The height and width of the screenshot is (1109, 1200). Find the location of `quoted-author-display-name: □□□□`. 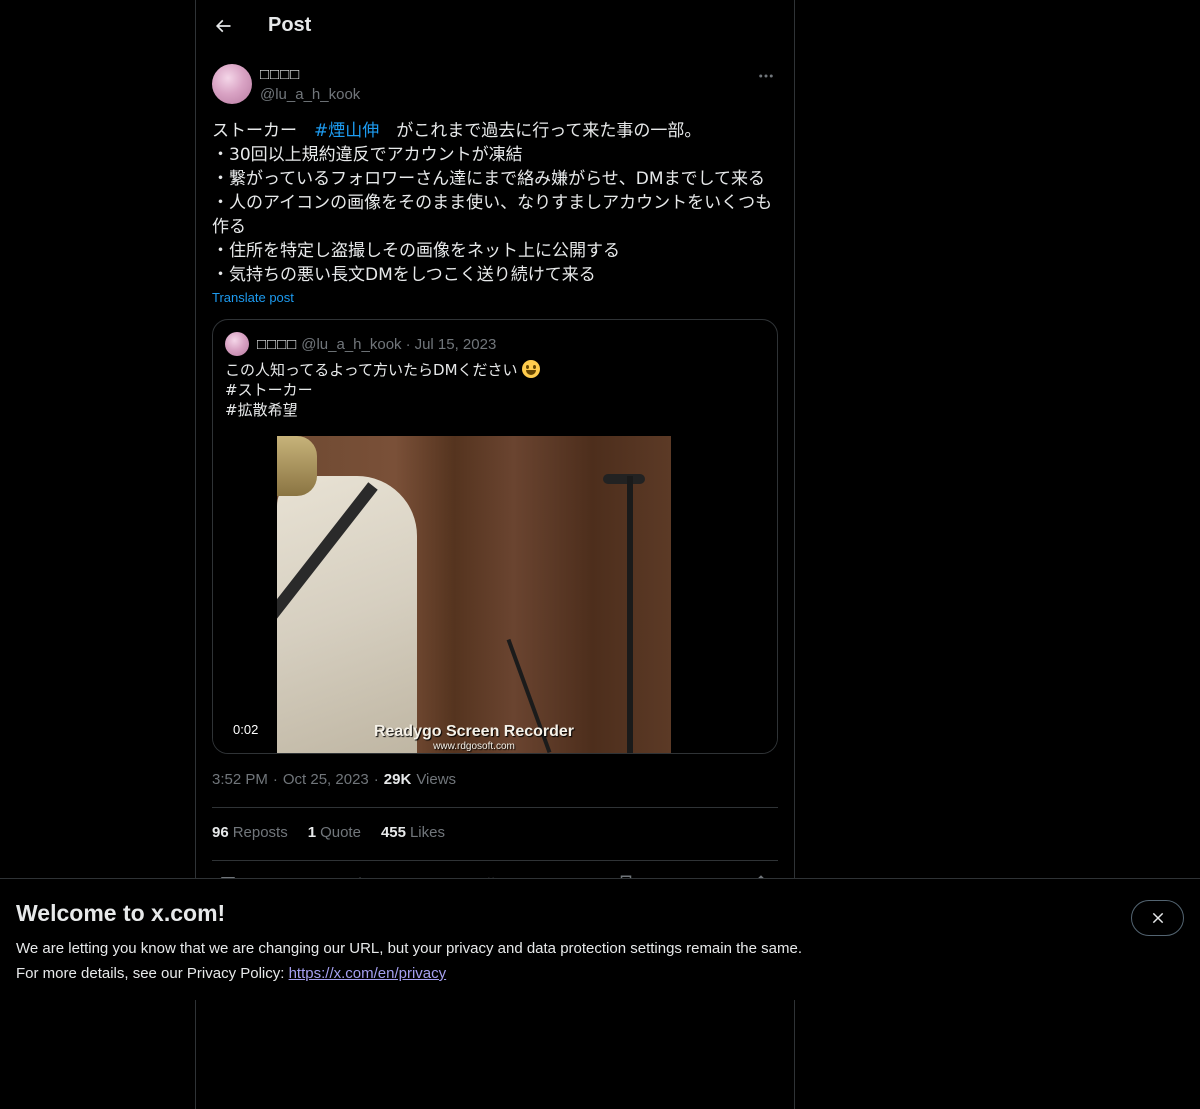

quoted-author-display-name: □□□□ is located at coordinates (277, 344).